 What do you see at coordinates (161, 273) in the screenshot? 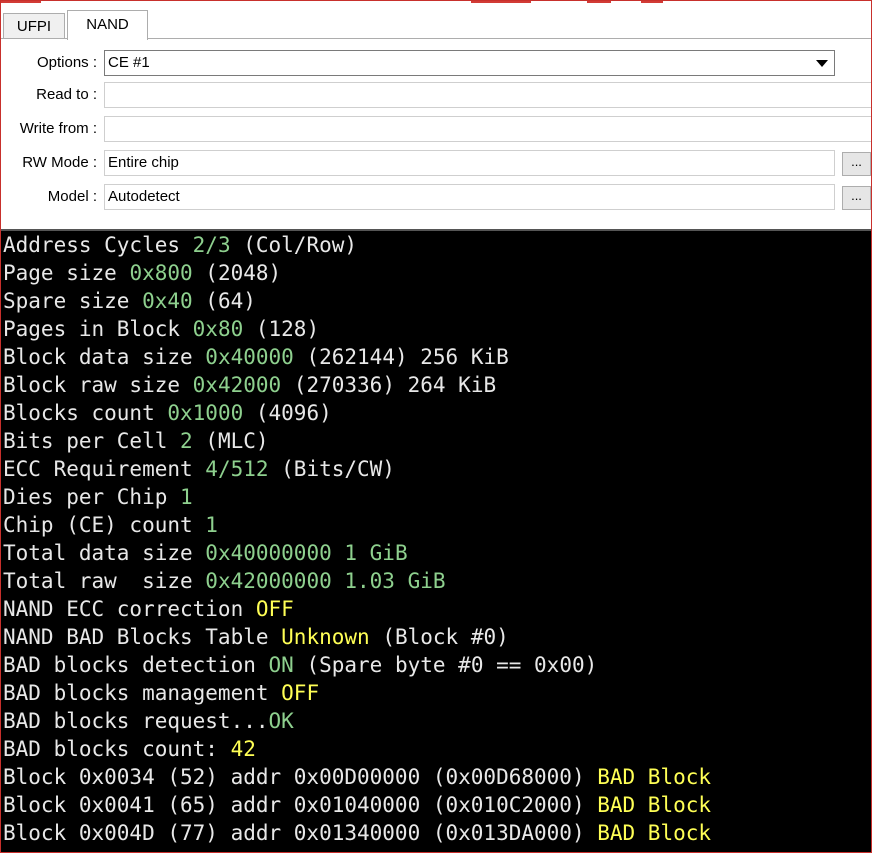
I see `log-segment: 0x800` at bounding box center [161, 273].